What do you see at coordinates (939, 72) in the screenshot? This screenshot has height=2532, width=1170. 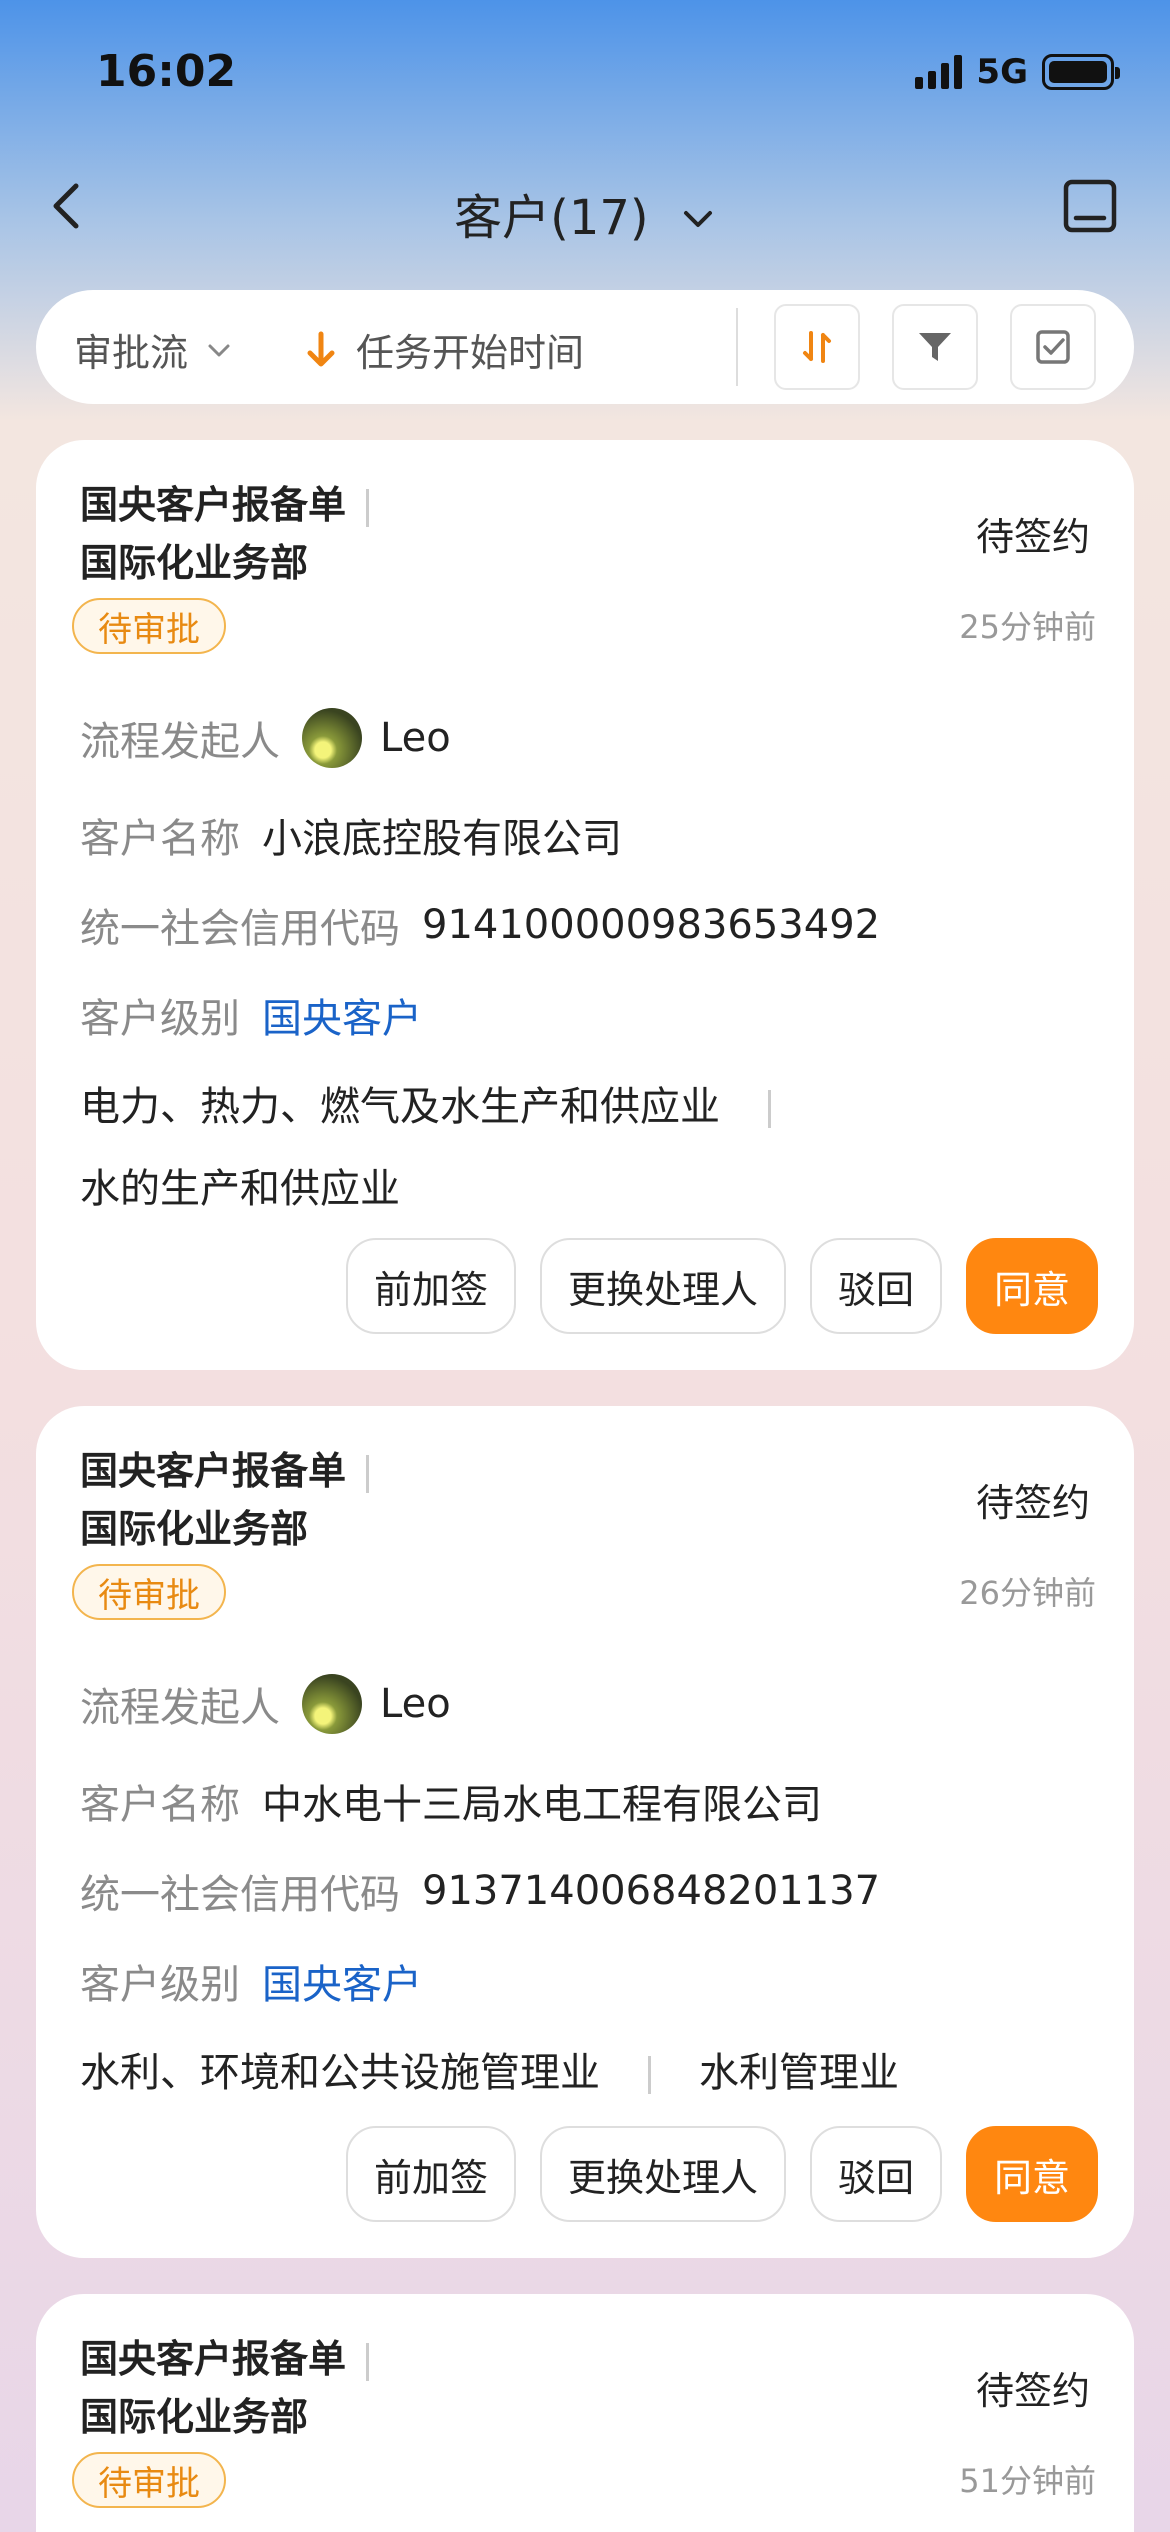 I see `signal-icon` at bounding box center [939, 72].